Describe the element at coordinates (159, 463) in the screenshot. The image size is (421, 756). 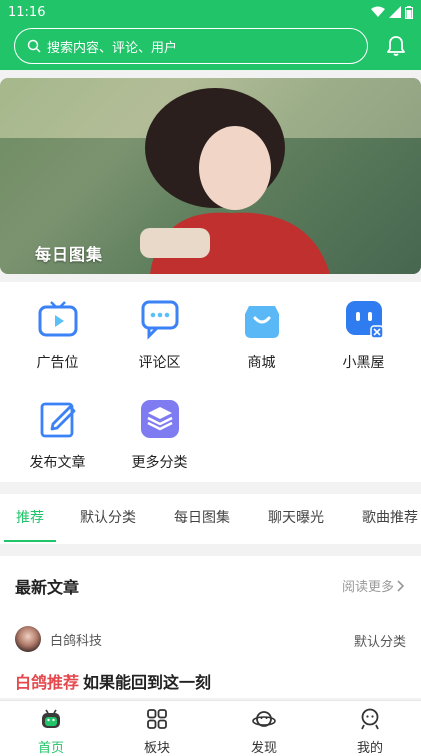
I see `grid-label: 更多分类` at that location.